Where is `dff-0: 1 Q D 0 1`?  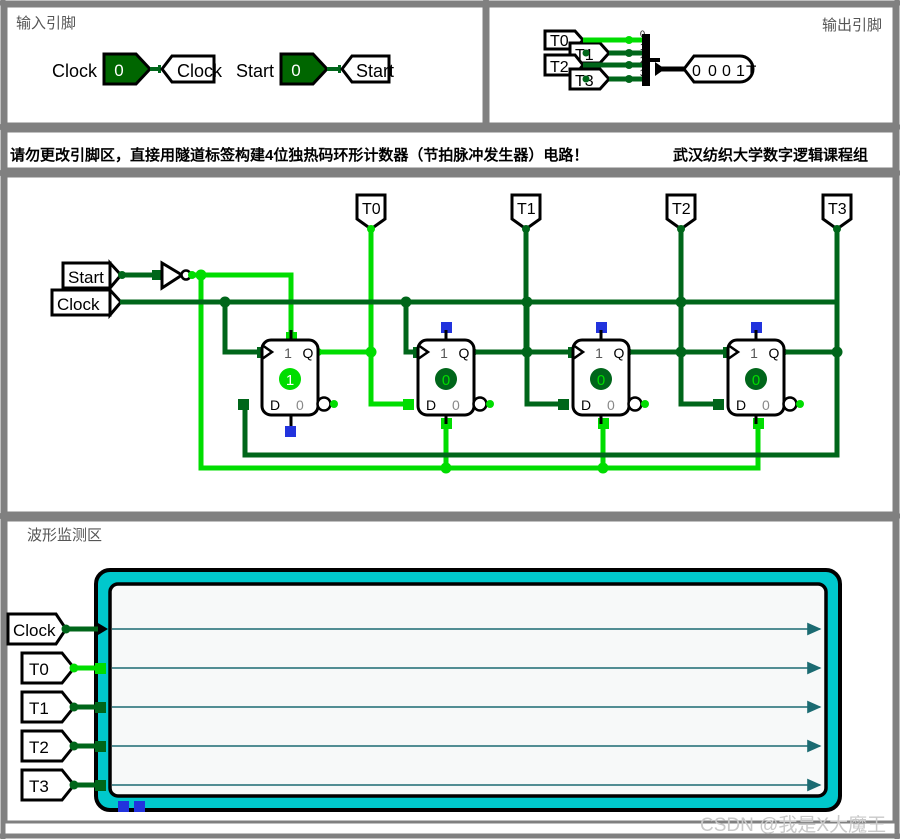
dff-0: 1 Q D 0 1 is located at coordinates (299, 383).